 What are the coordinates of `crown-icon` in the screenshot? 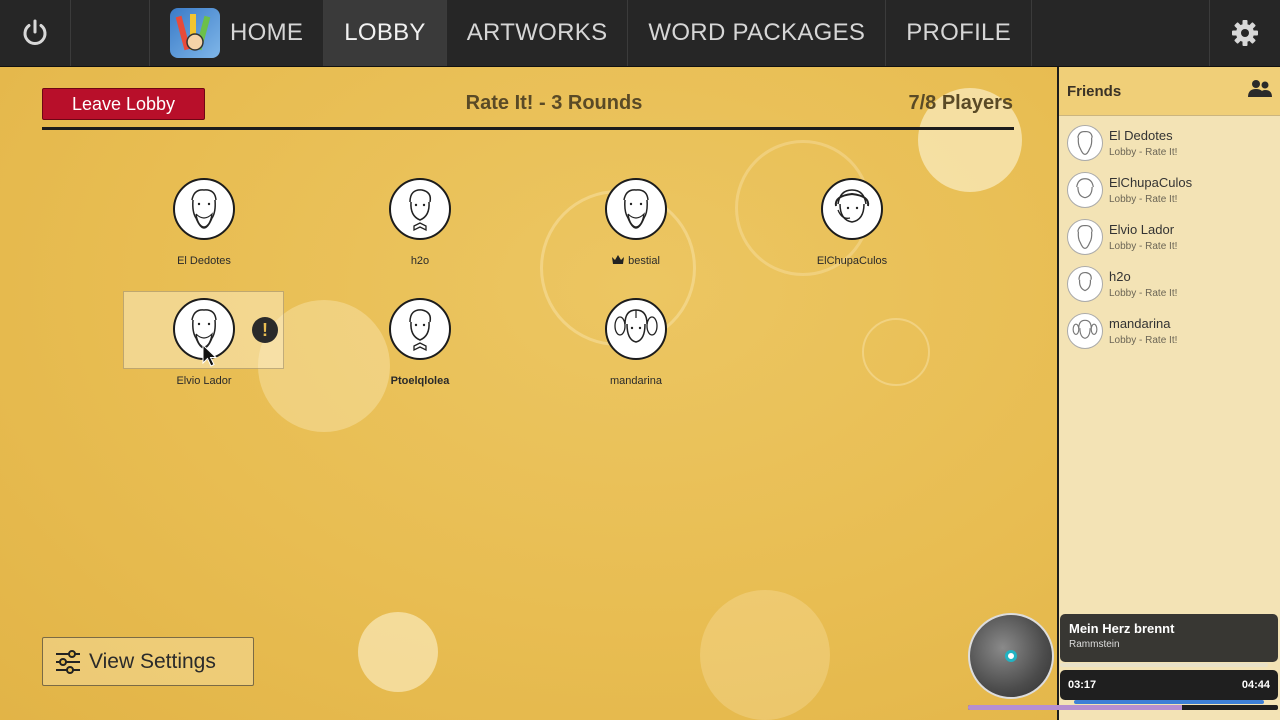 It's located at (618, 261).